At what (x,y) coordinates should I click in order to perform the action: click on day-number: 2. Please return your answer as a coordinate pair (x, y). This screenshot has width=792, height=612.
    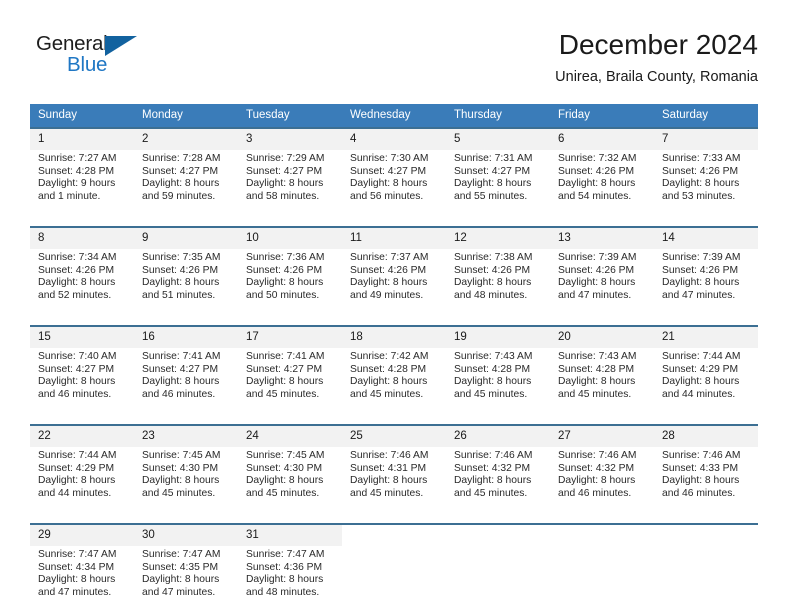
    Looking at the image, I should click on (186, 139).